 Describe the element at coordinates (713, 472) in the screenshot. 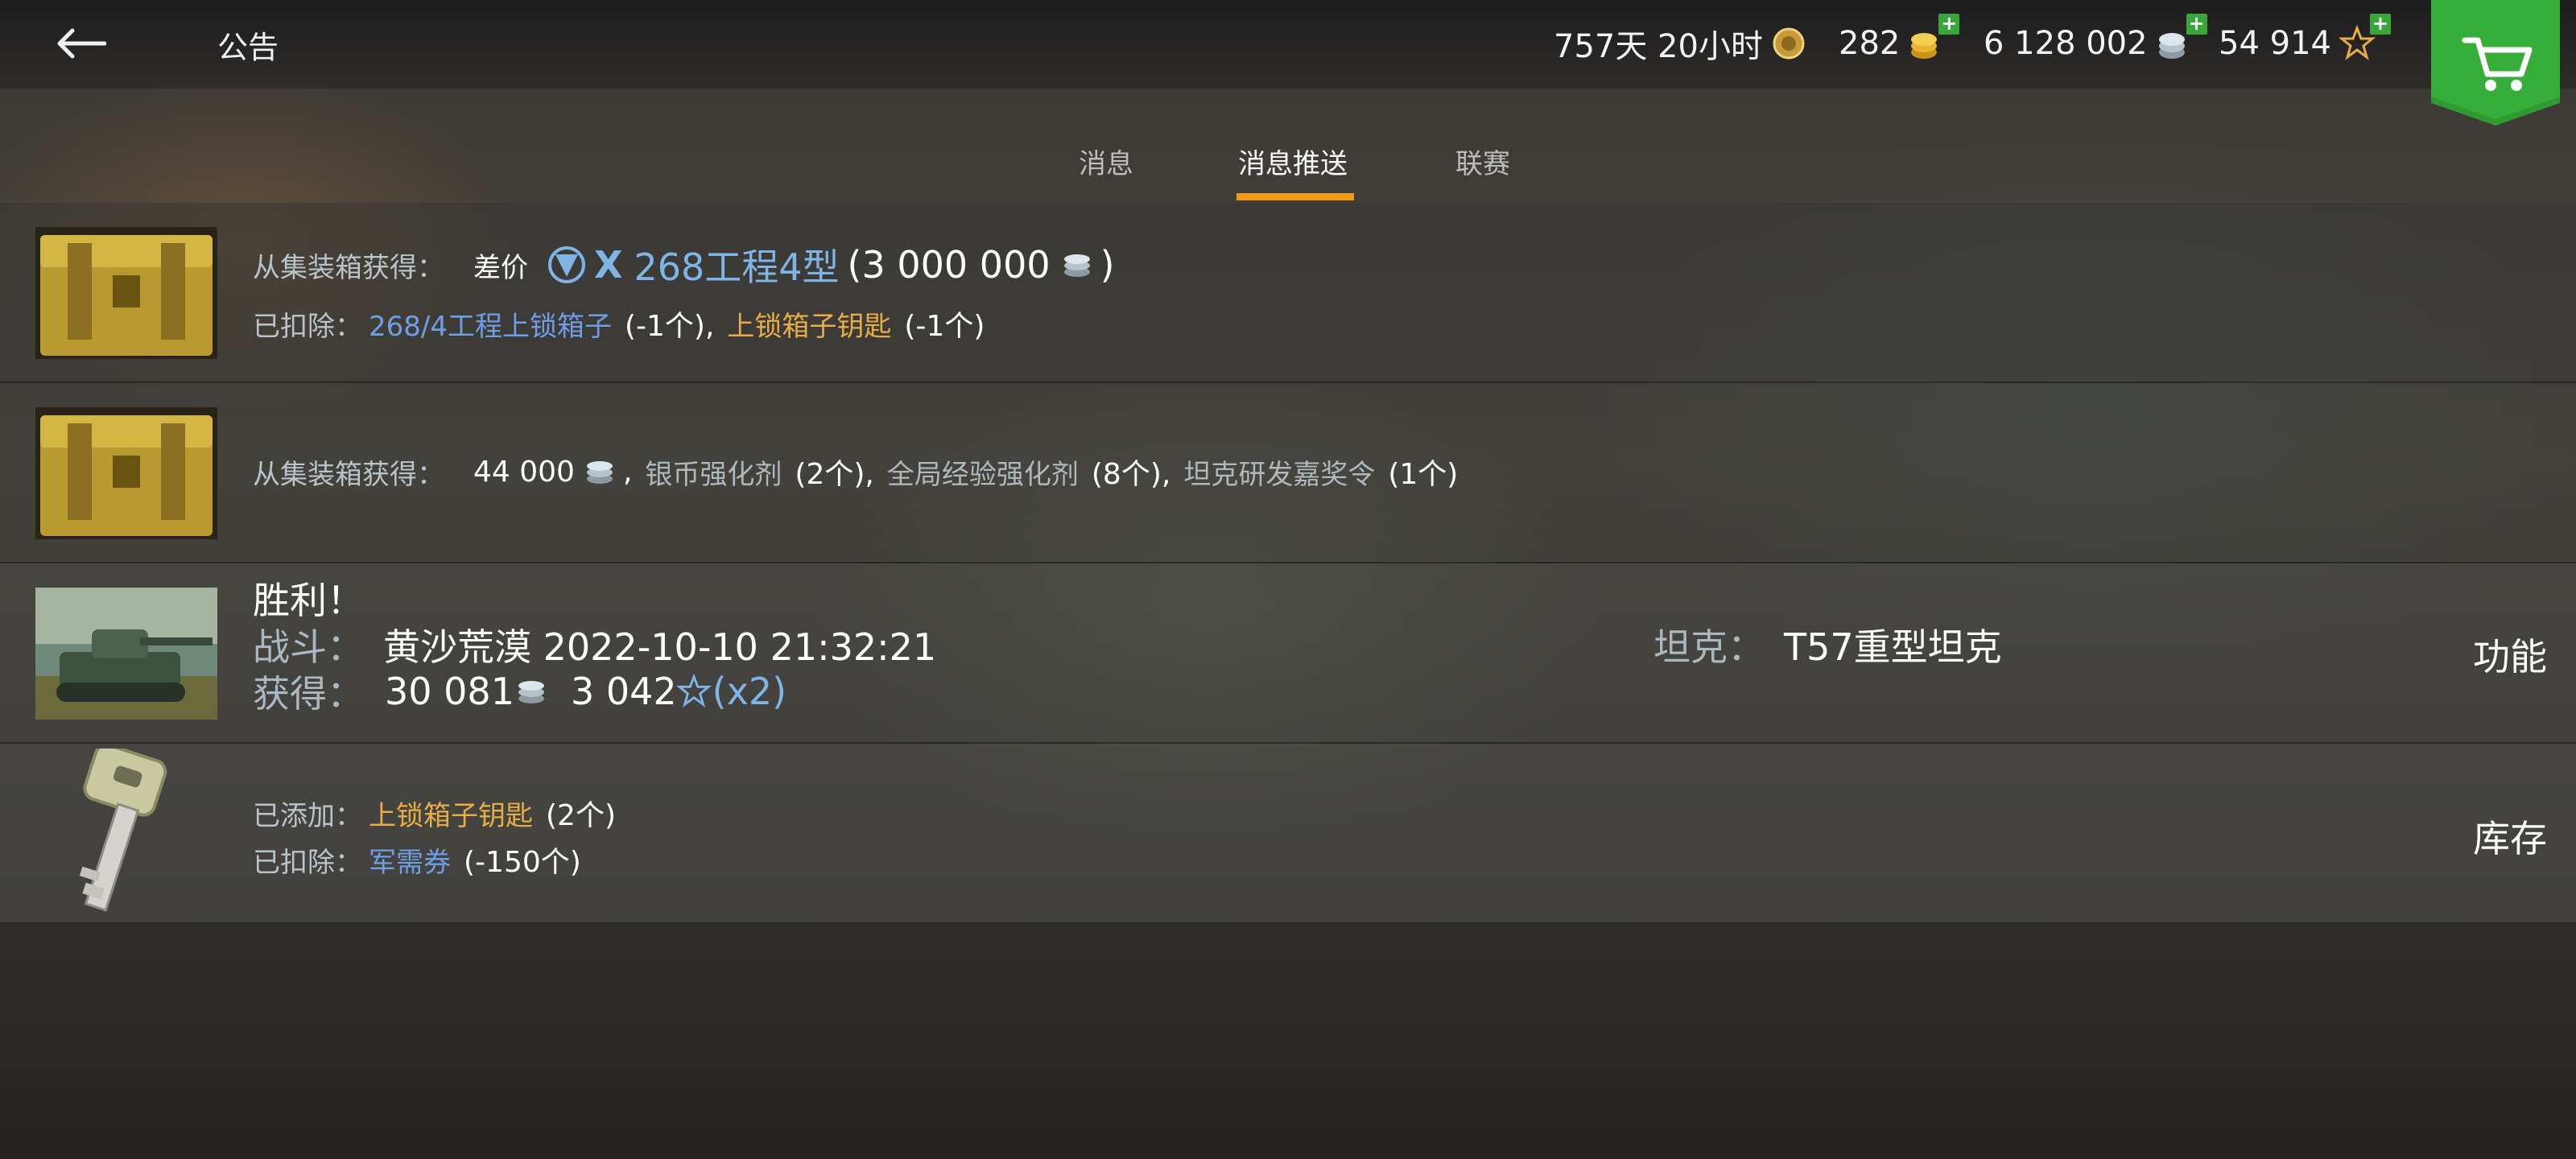

I see `credit-booster-link: 银币强化剂` at that location.